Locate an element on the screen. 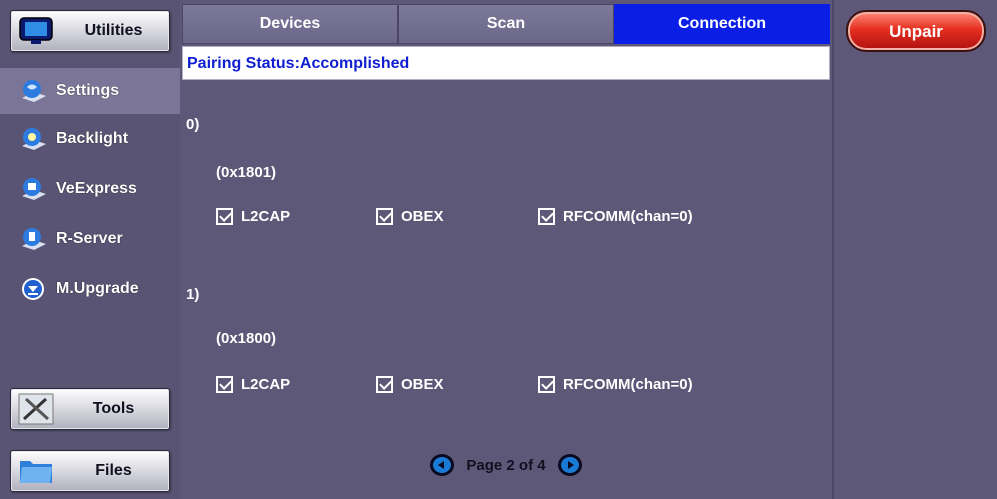  pairing-status: Pairing Status:Accomplished is located at coordinates (506, 63).